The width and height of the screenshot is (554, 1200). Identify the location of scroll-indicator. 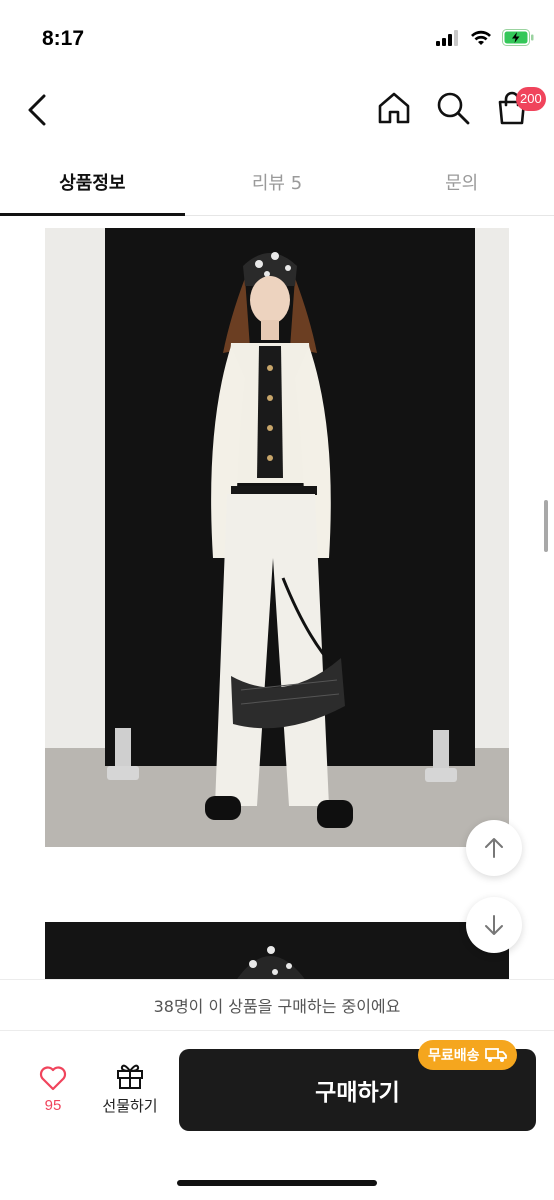
(546, 526).